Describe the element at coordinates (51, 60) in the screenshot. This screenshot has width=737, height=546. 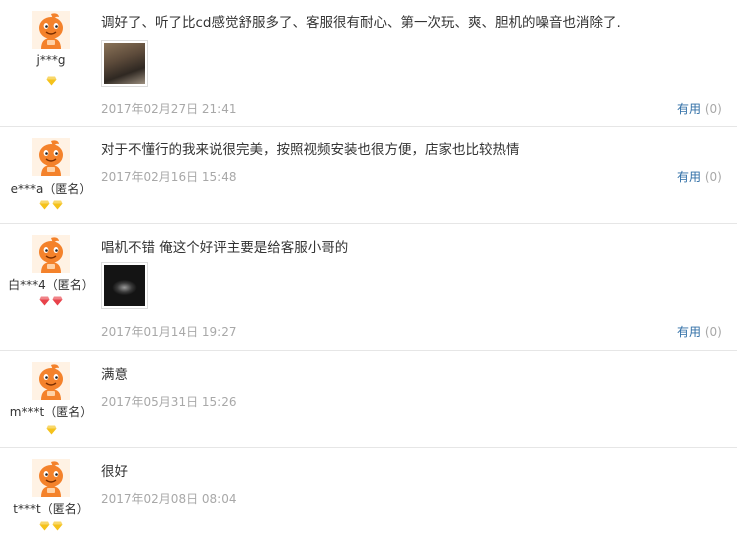
I see `reviewer-name: j***g` at that location.